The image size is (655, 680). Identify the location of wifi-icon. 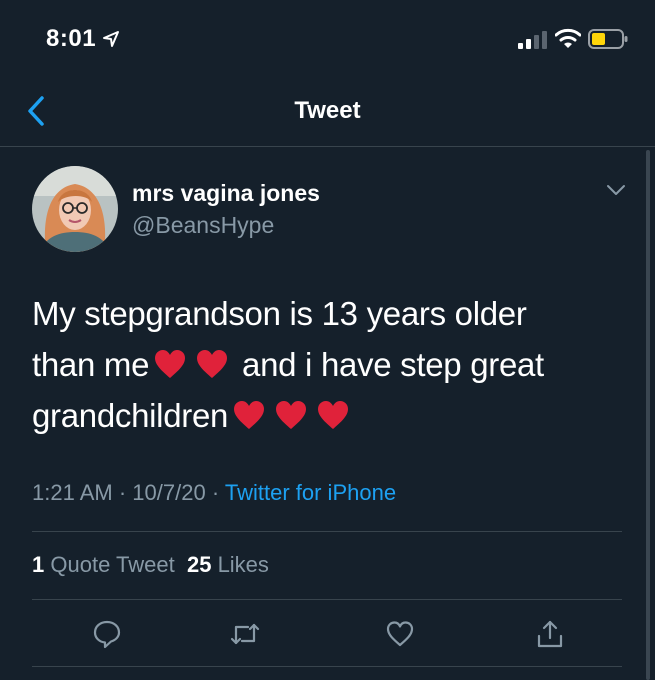
(568, 38).